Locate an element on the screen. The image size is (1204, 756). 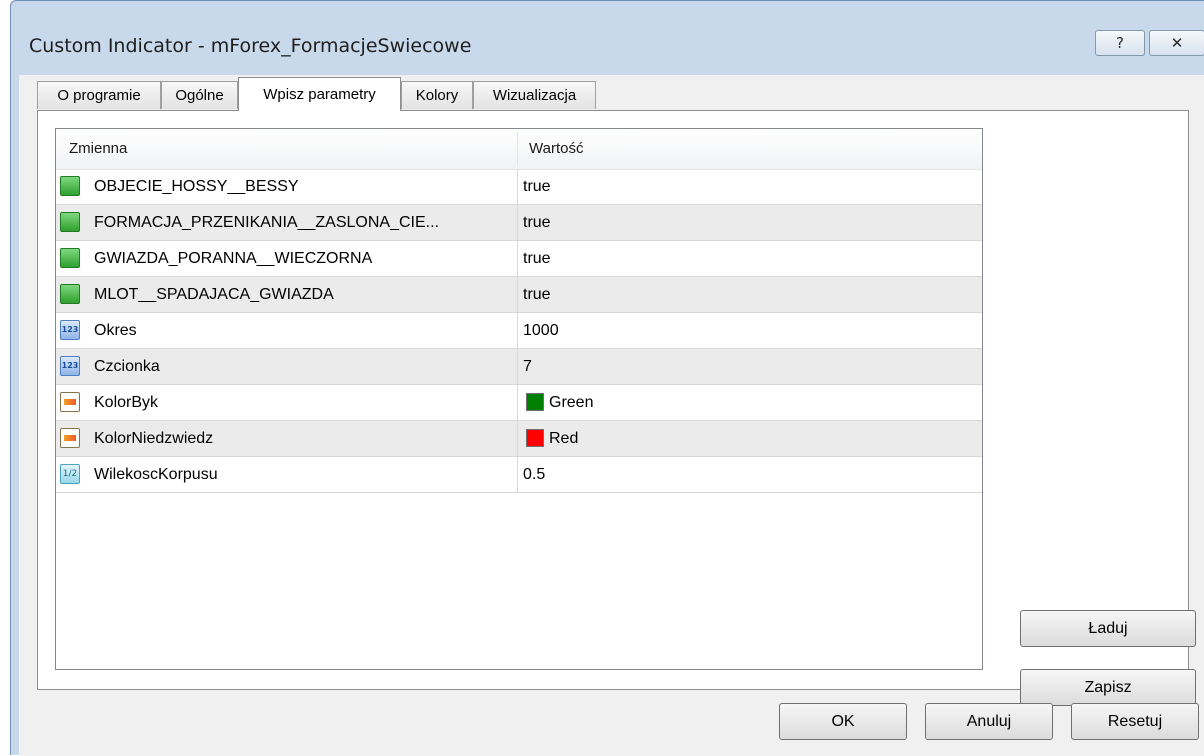
tab-ogolne: Ogólne is located at coordinates (199, 95).